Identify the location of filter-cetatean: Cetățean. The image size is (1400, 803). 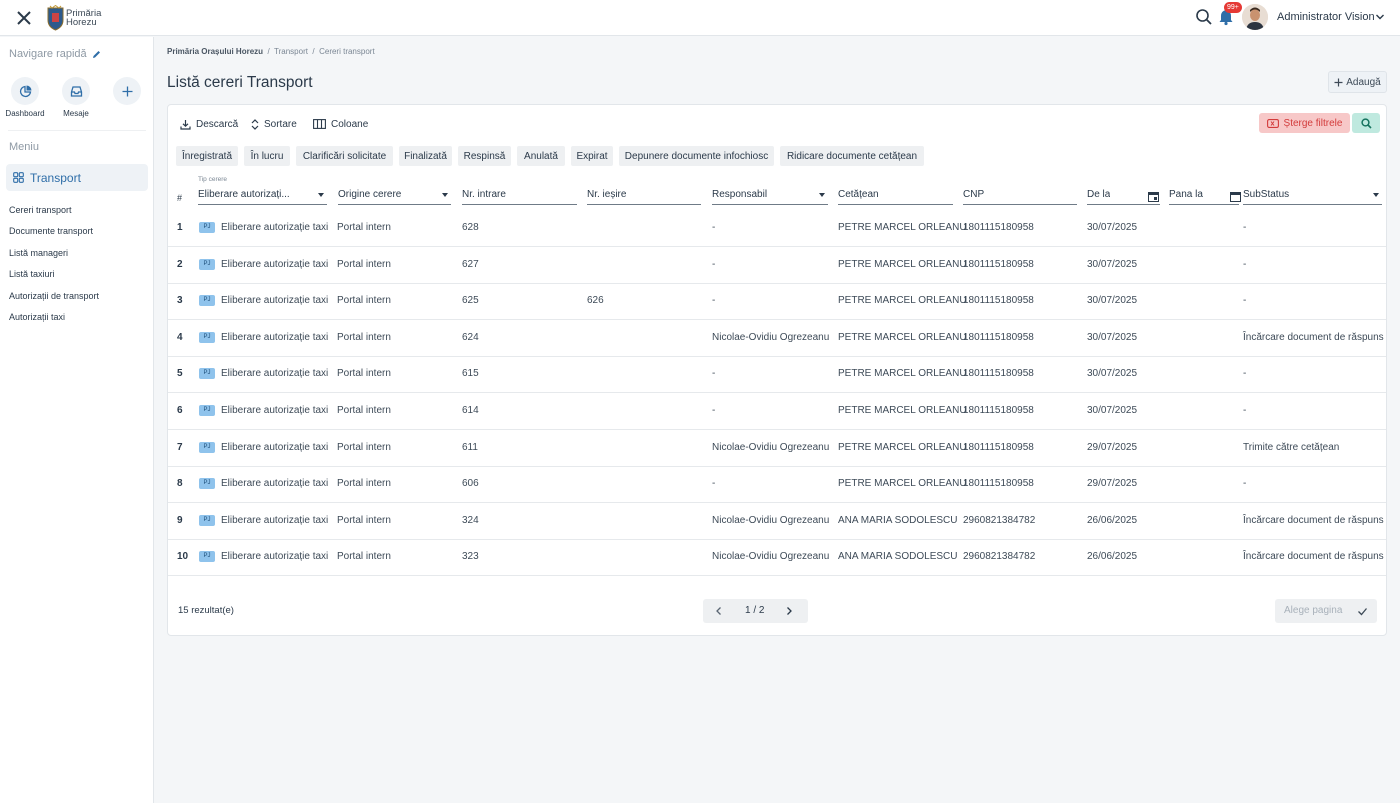
(895, 194).